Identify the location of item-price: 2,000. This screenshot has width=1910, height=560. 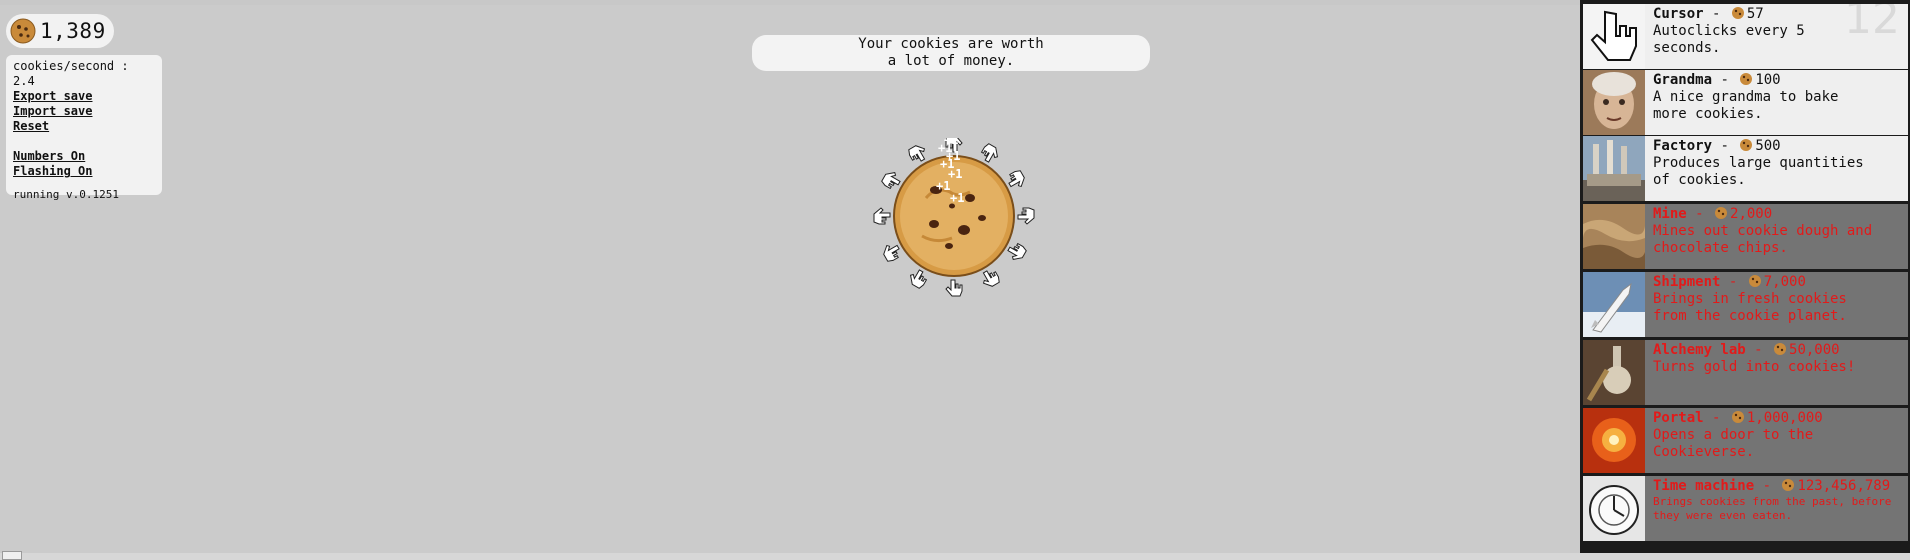
(1751, 214).